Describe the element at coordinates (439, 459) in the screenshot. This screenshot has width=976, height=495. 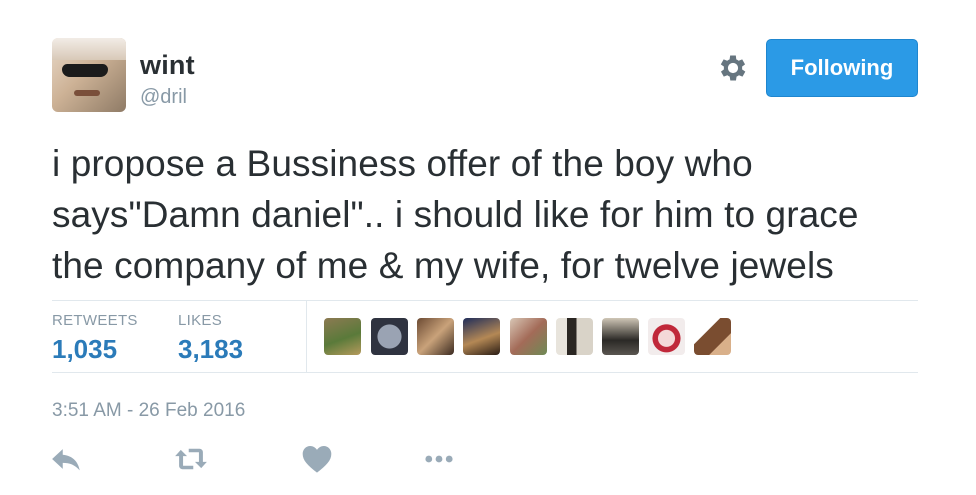
I see `more-icon` at that location.